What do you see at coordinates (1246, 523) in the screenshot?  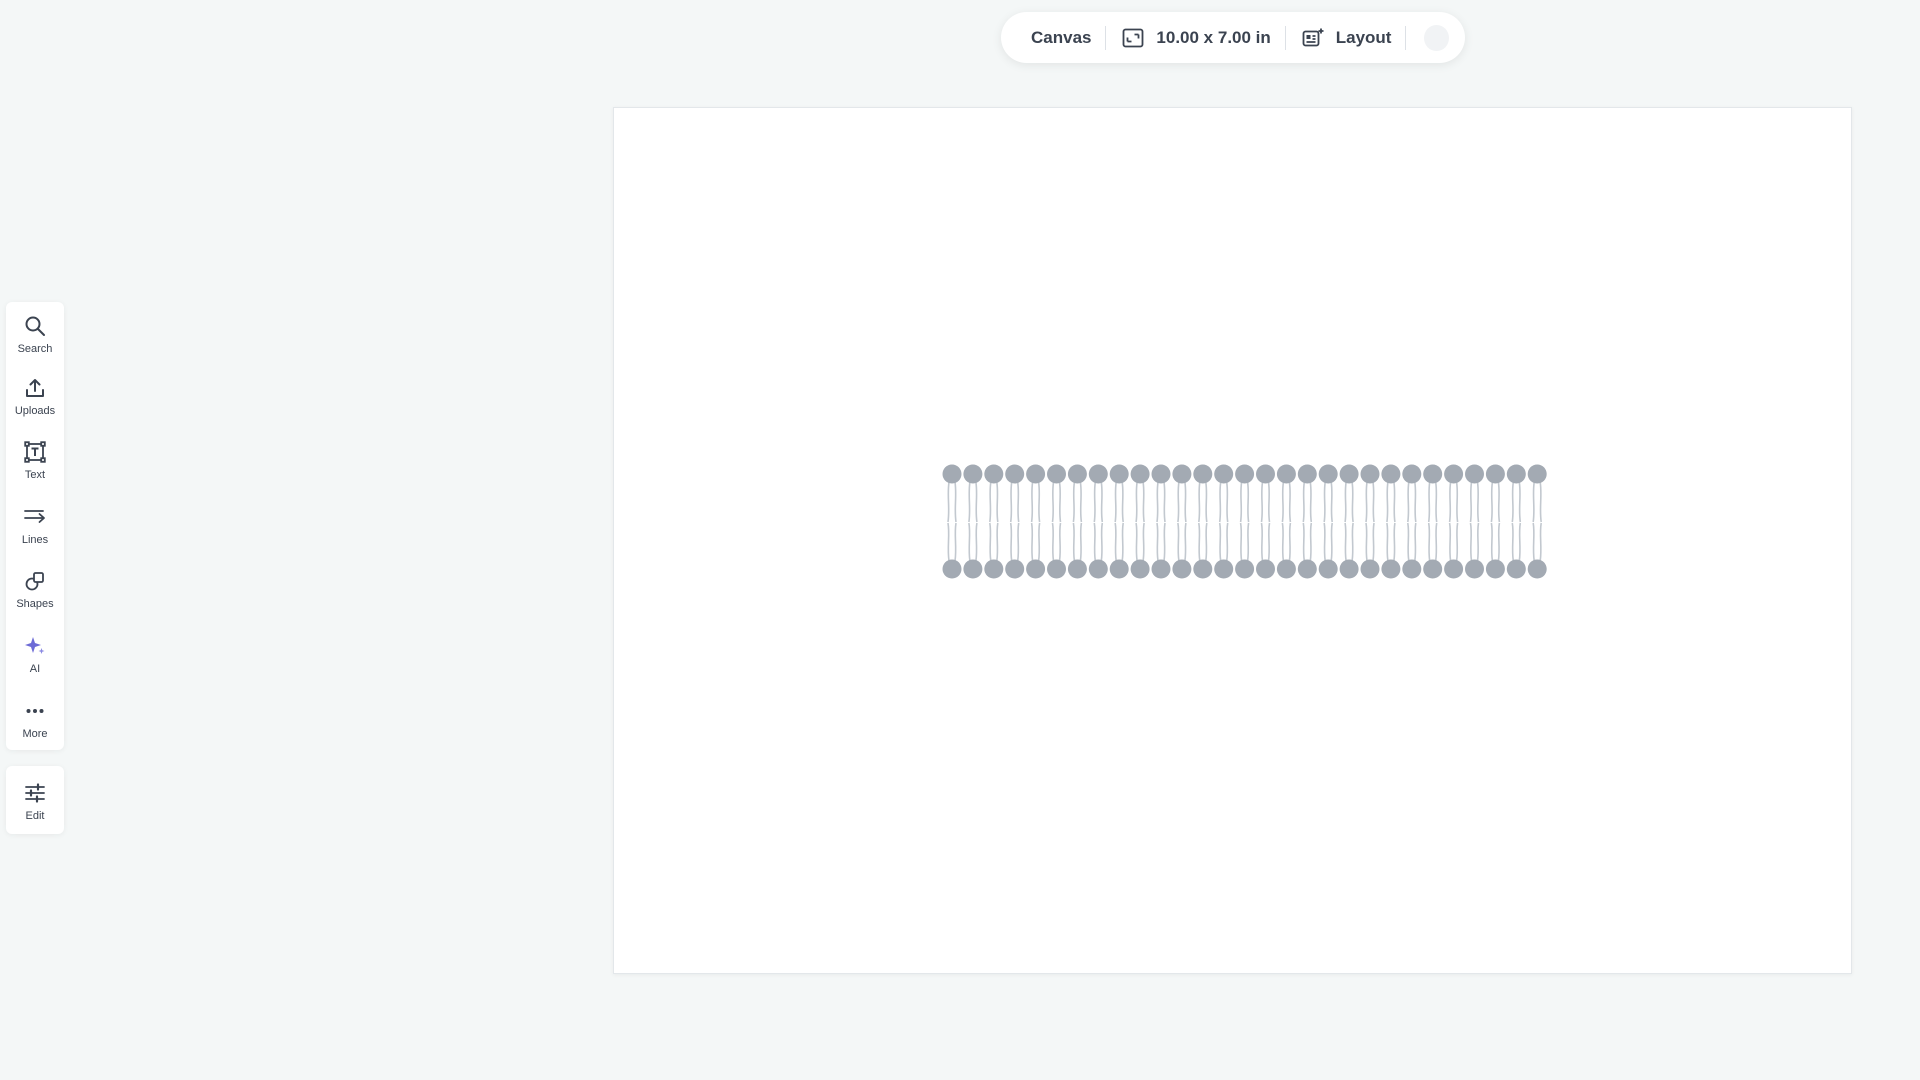 I see `lipid-bilayer-graphic` at bounding box center [1246, 523].